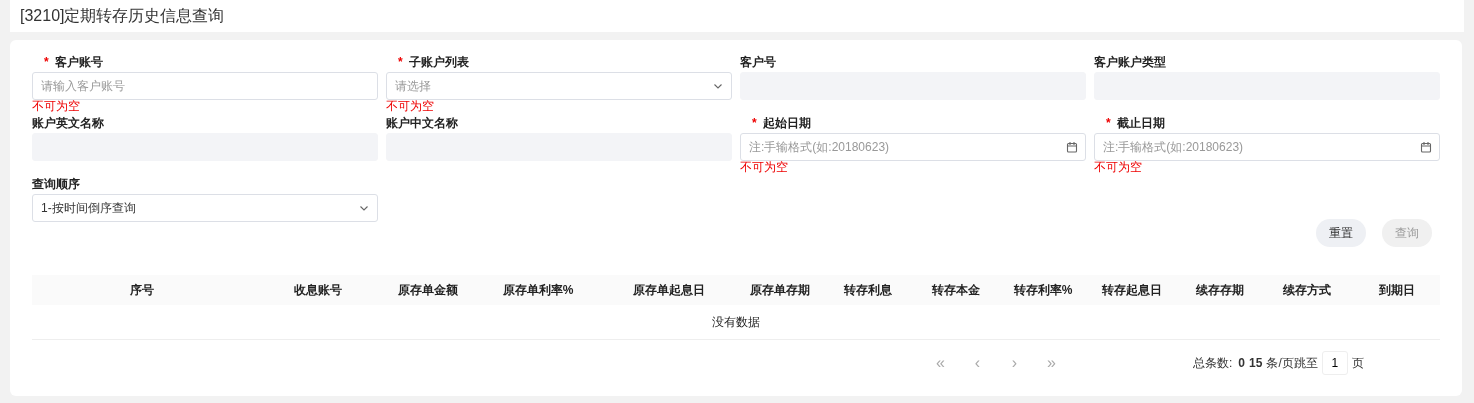 This screenshot has height=403, width=1474. Describe the element at coordinates (1213, 363) in the screenshot. I see `total-label: 总条数:` at that location.